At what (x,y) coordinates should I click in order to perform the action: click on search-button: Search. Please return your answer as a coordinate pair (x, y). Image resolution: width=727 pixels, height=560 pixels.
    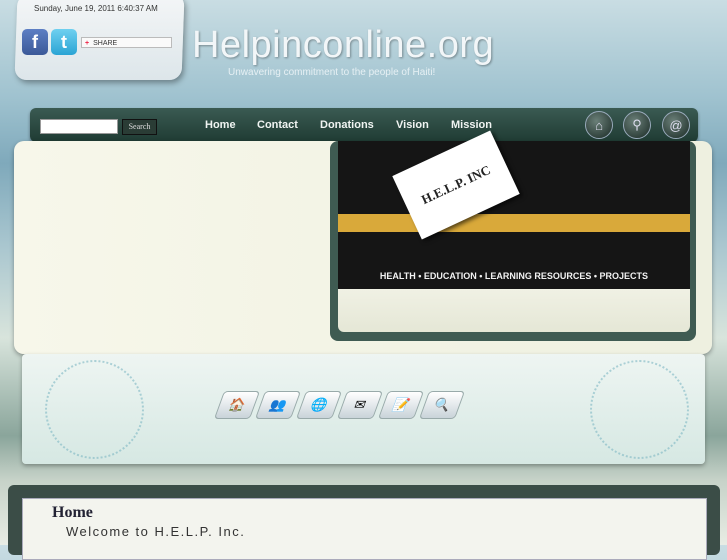
    Looking at the image, I should click on (139, 127).